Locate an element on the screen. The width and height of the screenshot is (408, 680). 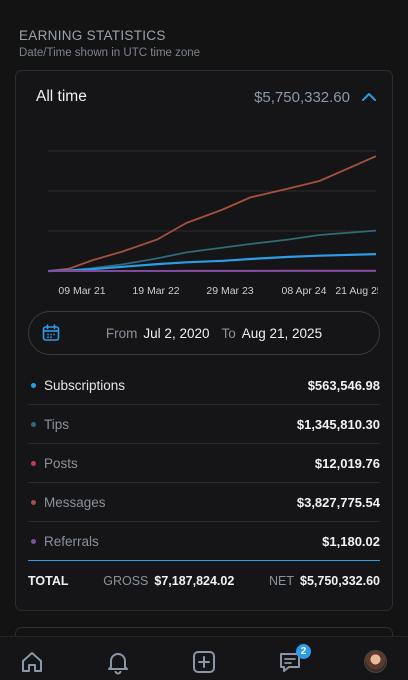
to-date: Aug 21, 2025 is located at coordinates (282, 333).